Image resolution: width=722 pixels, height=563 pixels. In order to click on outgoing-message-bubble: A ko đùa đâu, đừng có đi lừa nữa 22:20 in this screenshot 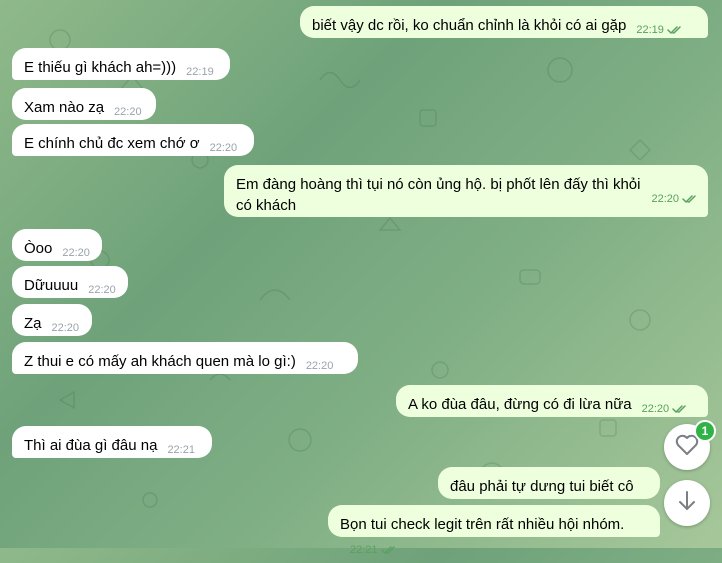, I will do `click(552, 401)`.